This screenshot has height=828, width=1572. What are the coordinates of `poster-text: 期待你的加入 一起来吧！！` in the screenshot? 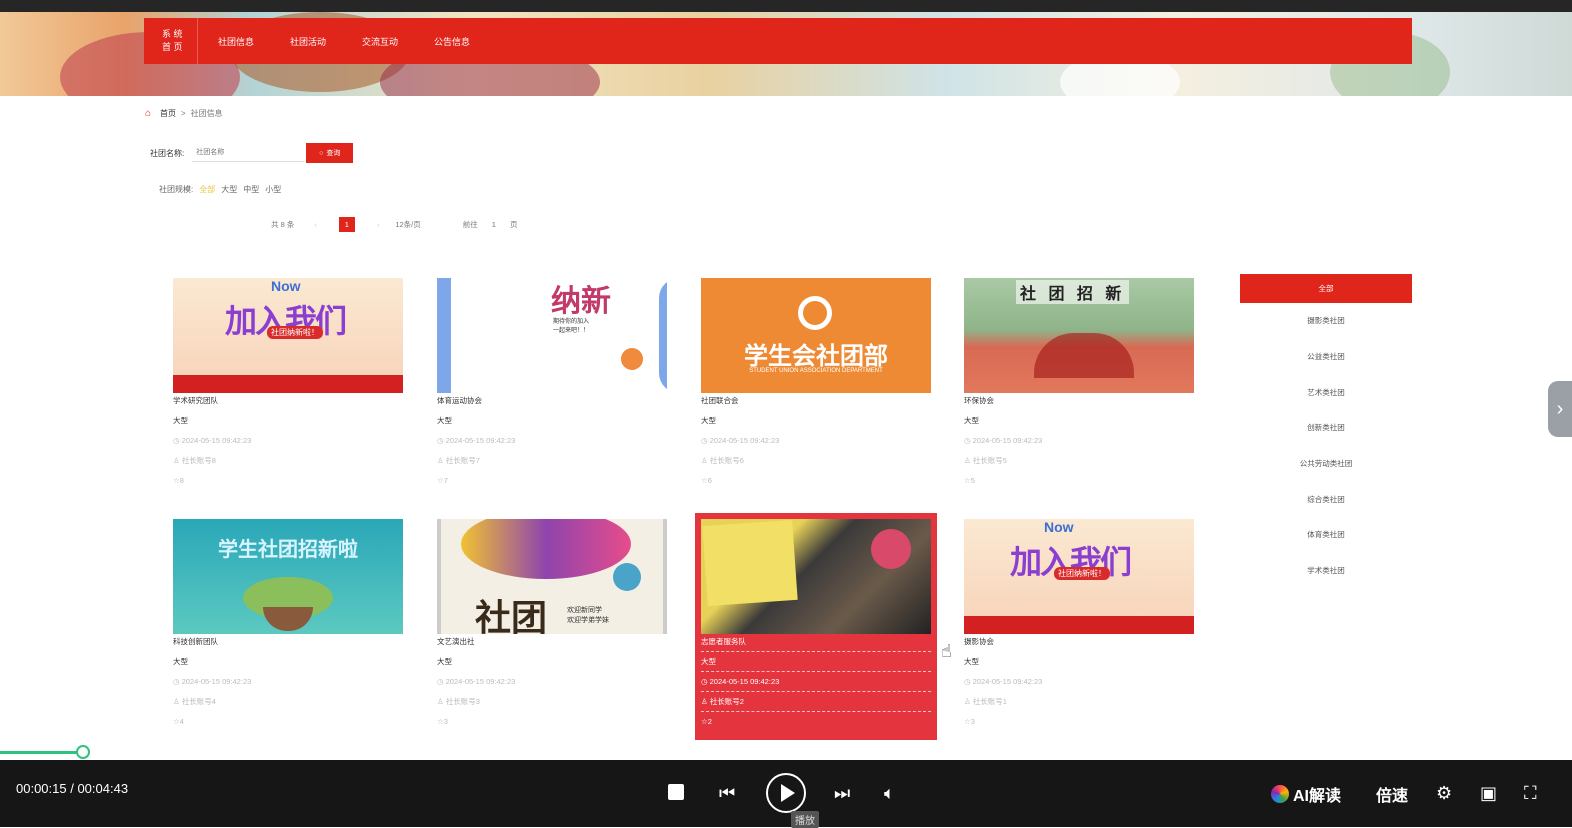 It's located at (571, 326).